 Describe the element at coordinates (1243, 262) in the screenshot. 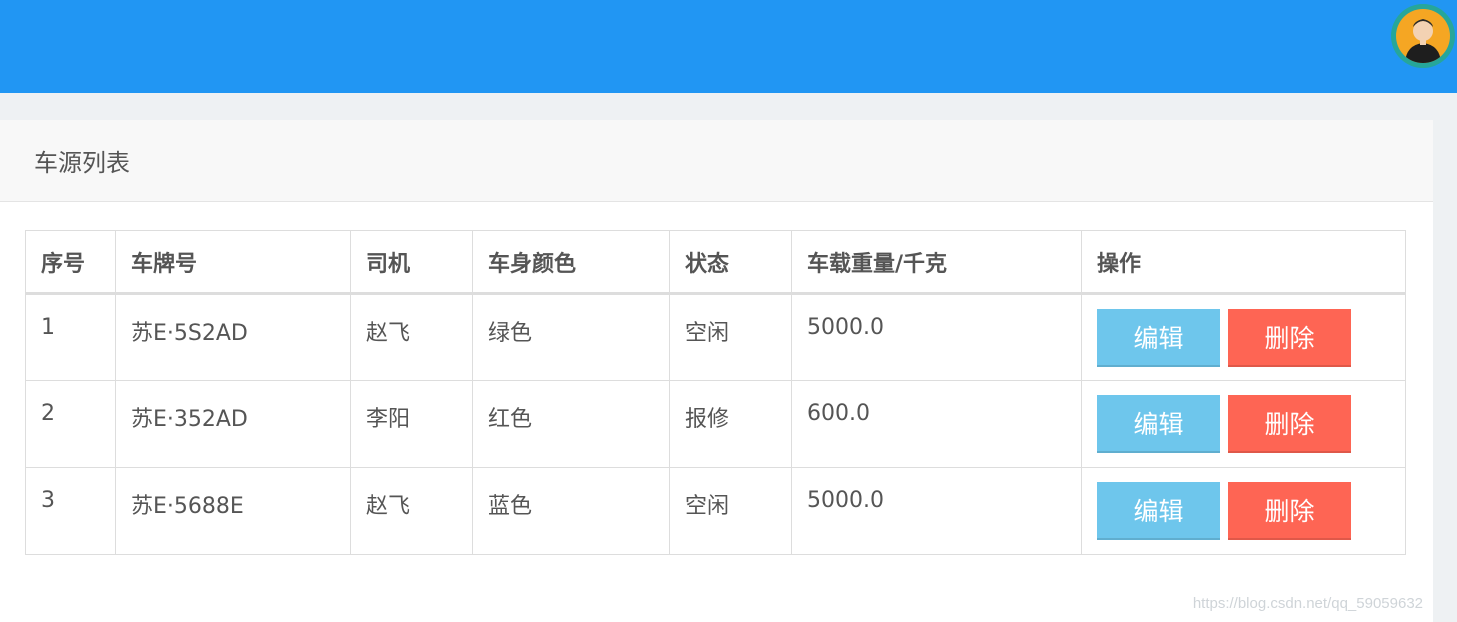

I see `header-actions: 操作` at that location.